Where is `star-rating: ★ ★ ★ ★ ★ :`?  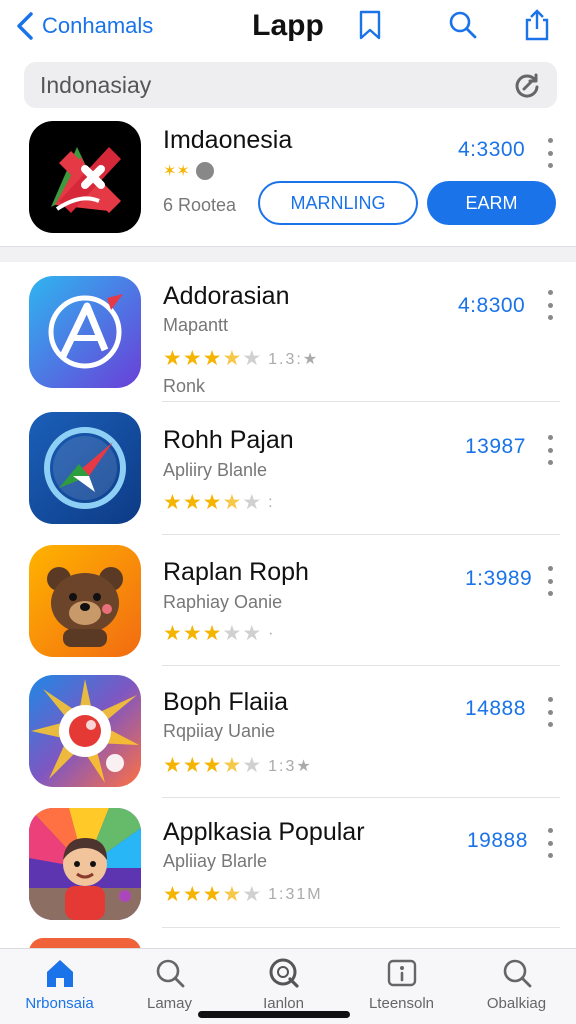 star-rating: ★ ★ ★ ★ ★ : is located at coordinates (219, 503).